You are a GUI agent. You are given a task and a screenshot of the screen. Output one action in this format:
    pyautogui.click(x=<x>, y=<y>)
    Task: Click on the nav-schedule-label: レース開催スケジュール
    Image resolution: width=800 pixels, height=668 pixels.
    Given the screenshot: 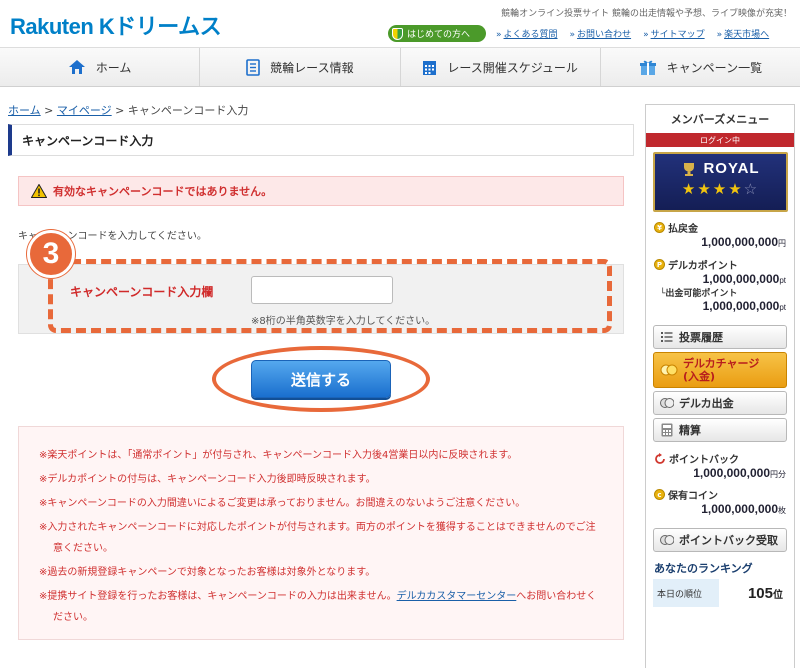 What is the action you would take?
    pyautogui.click(x=512, y=67)
    